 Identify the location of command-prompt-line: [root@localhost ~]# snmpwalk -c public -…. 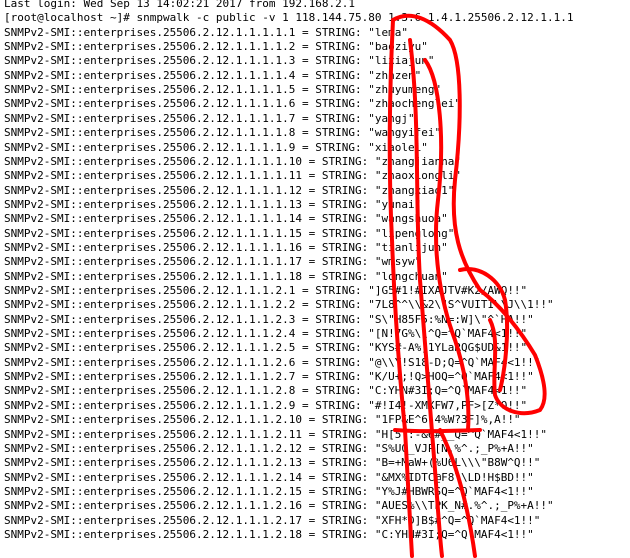
(289, 18).